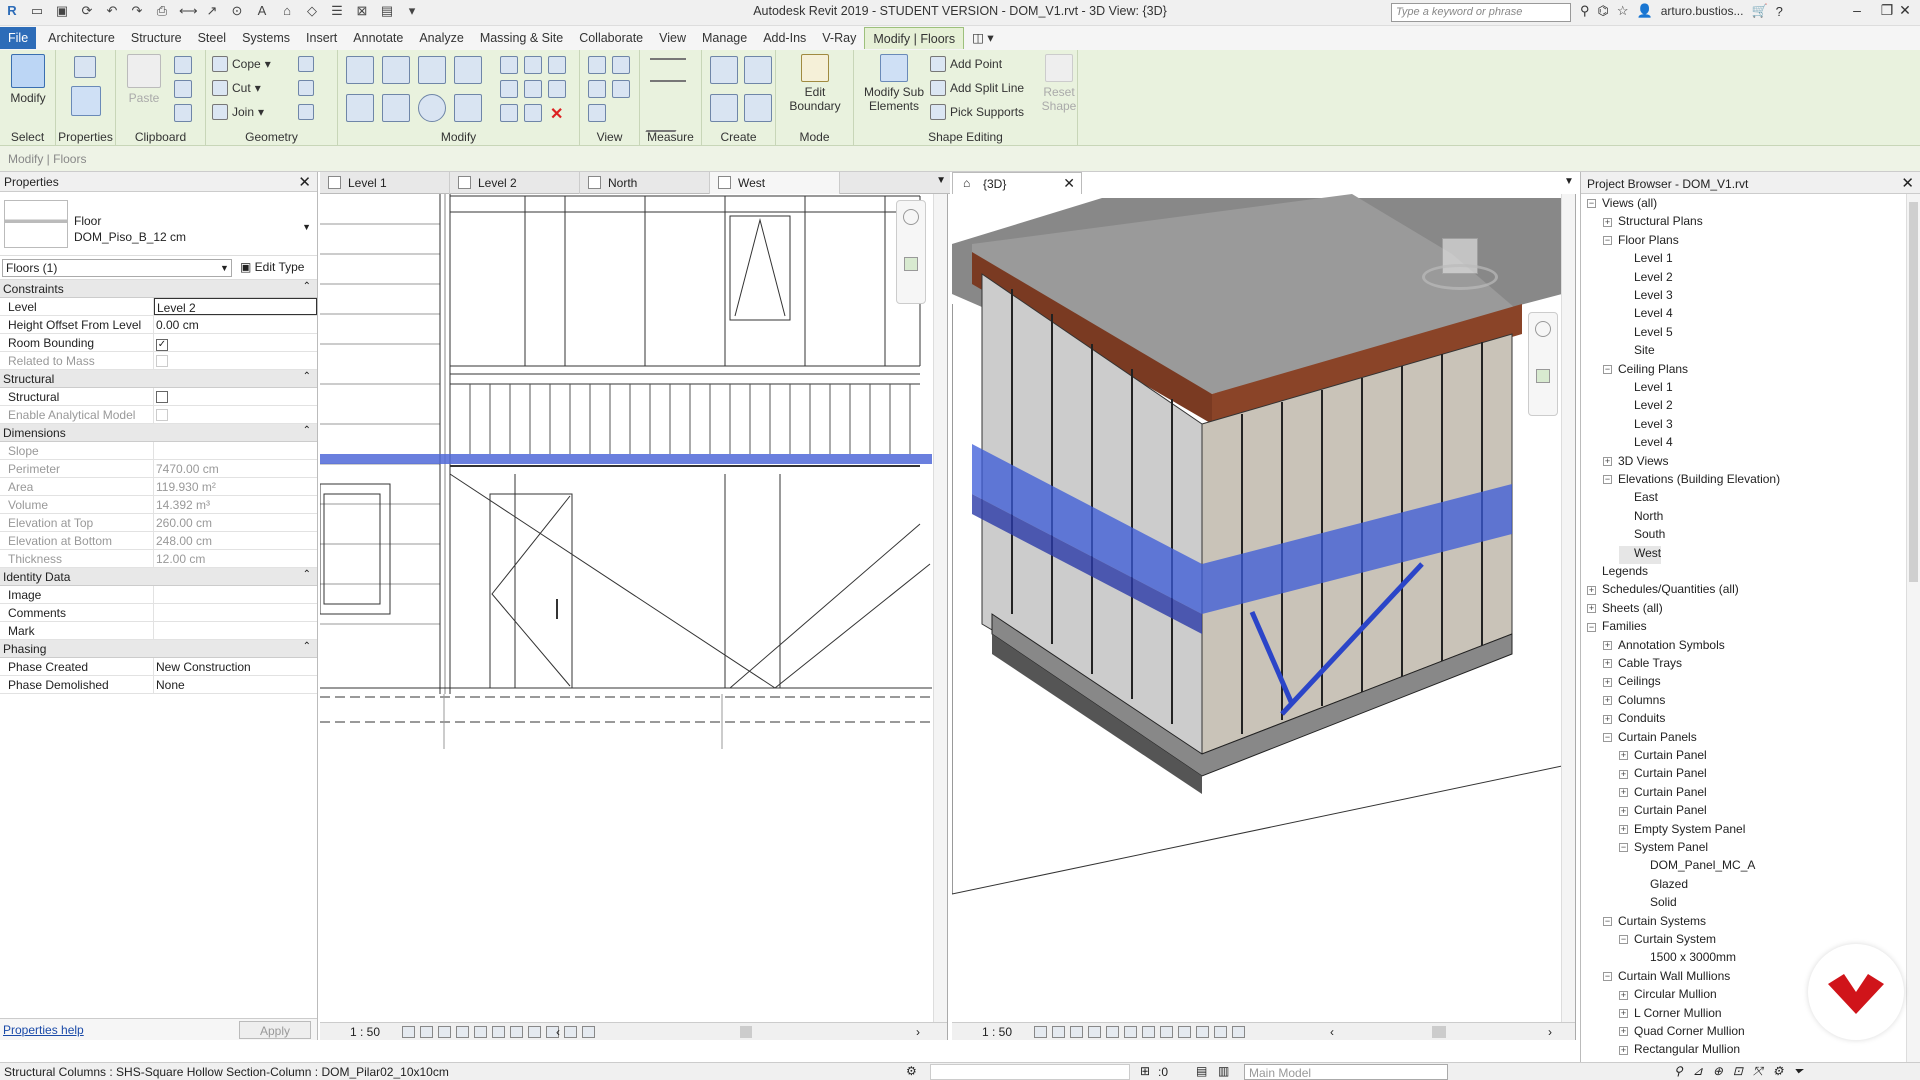  Describe the element at coordinates (212, 11) in the screenshot. I see `dimension-icon: ↗` at that location.